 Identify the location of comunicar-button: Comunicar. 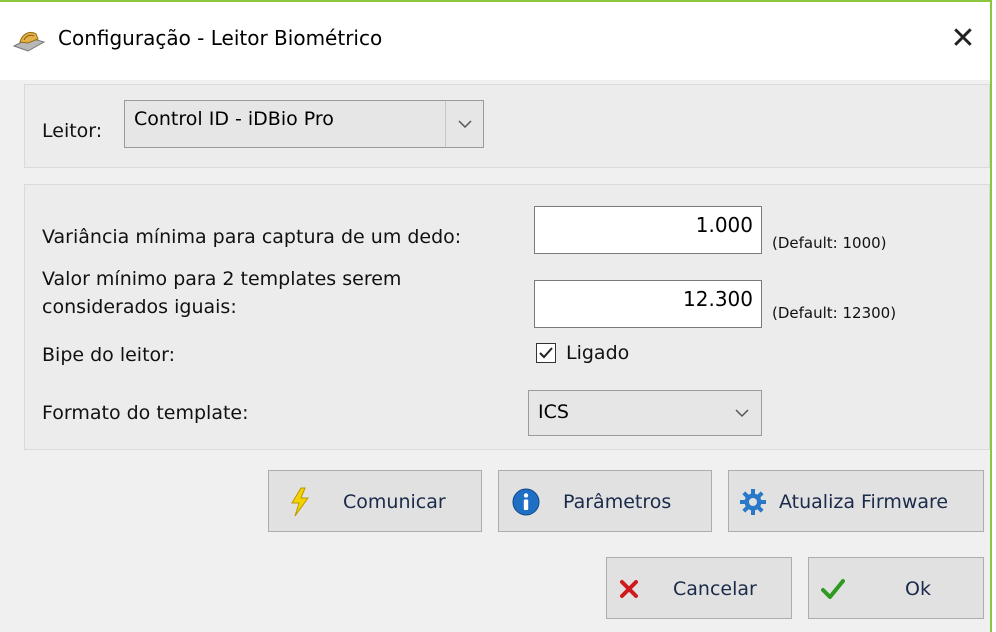
(375, 501).